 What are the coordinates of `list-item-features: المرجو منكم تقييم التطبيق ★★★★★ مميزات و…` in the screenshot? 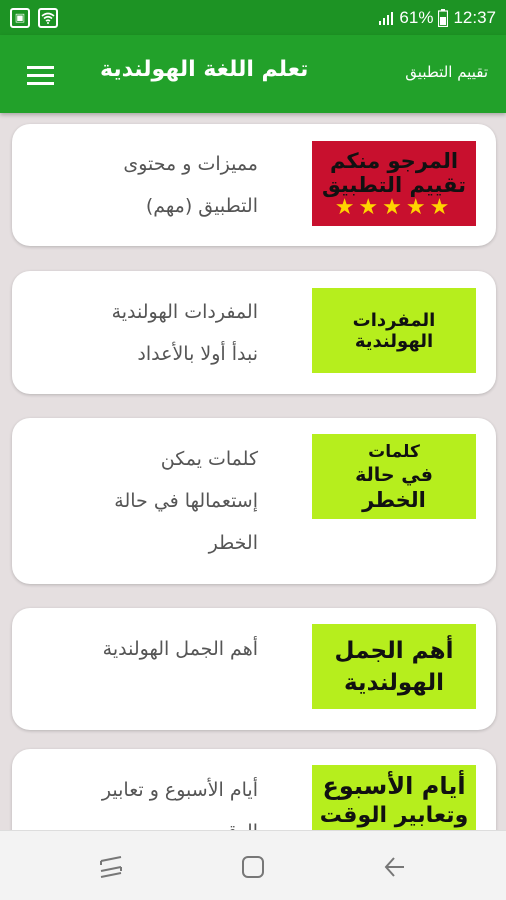 It's located at (254, 185).